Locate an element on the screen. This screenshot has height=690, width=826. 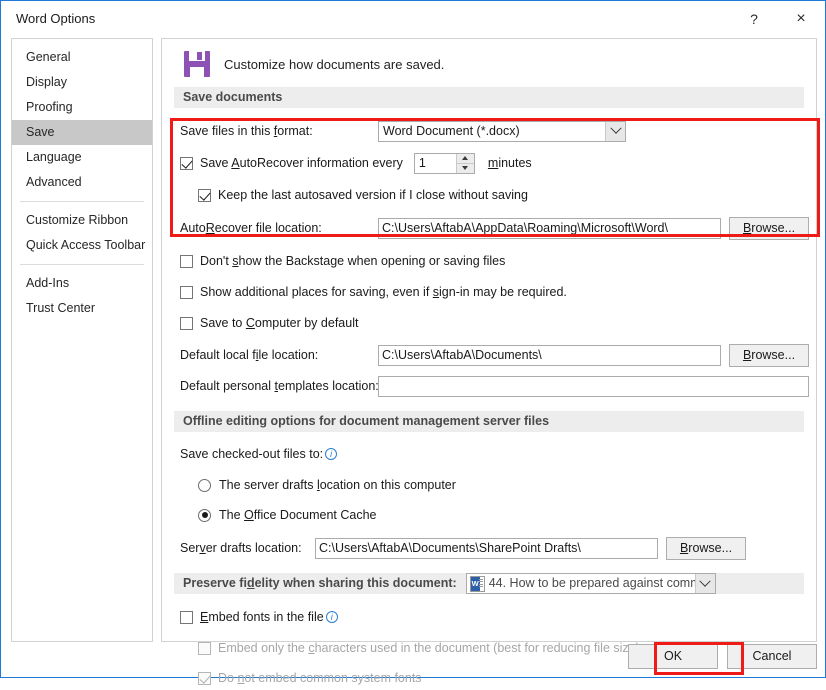
dont-show-backstage-checkbox is located at coordinates (186, 261).